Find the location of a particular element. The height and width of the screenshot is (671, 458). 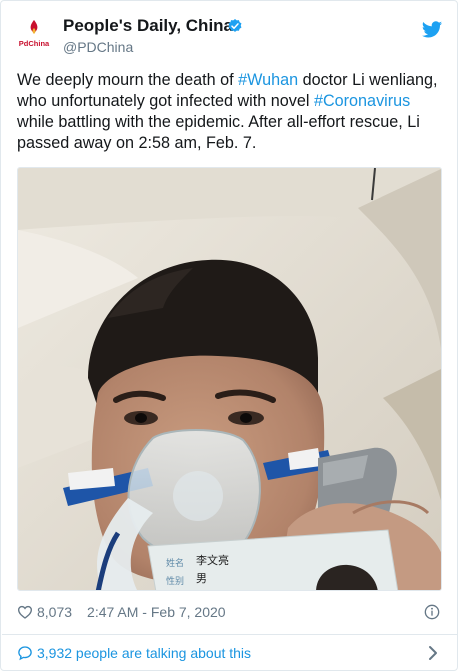

id-card-label-name: 姓名 is located at coordinates (175, 563).